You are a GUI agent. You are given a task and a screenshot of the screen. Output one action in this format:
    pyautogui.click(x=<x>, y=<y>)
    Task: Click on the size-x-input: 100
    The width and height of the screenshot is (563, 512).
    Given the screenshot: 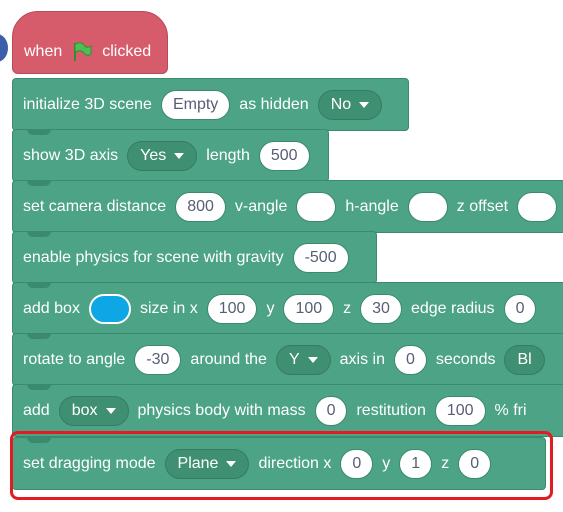 What is the action you would take?
    pyautogui.click(x=232, y=308)
    